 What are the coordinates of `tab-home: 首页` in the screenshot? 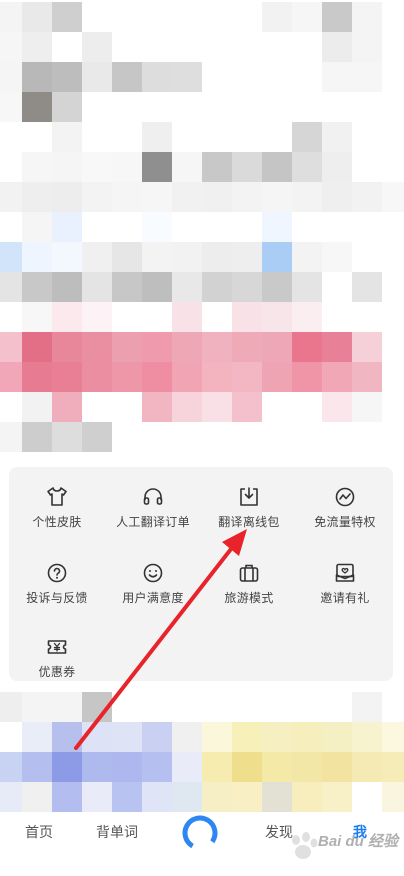 It's located at (39, 832).